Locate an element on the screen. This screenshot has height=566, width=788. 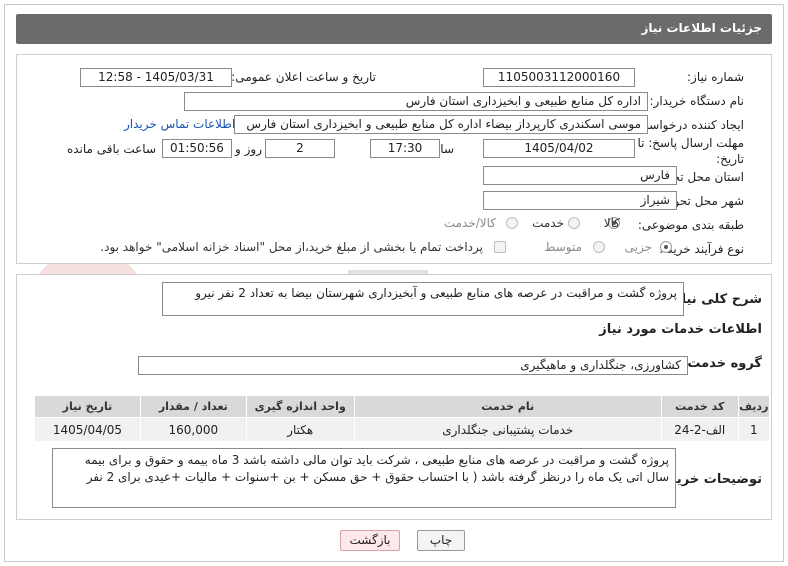
category-radio-goods-service is located at coordinates (512, 223).